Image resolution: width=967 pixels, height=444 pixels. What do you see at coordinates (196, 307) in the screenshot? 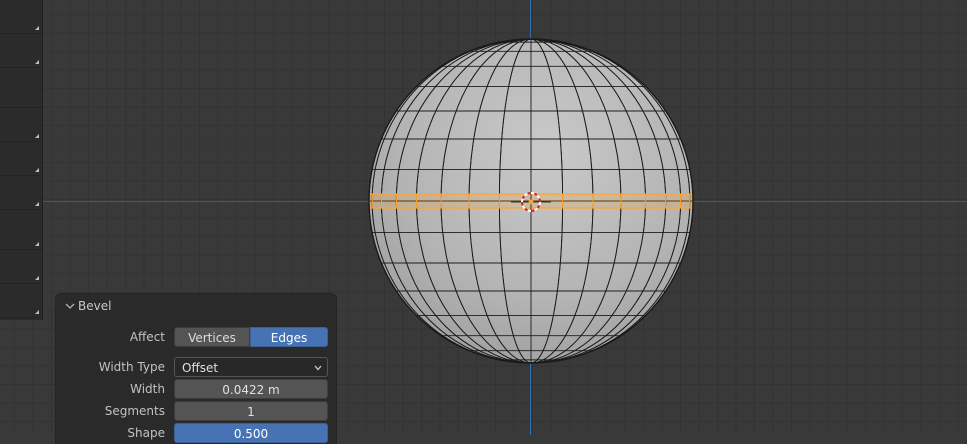
I see `panel-header: Bevel` at bounding box center [196, 307].